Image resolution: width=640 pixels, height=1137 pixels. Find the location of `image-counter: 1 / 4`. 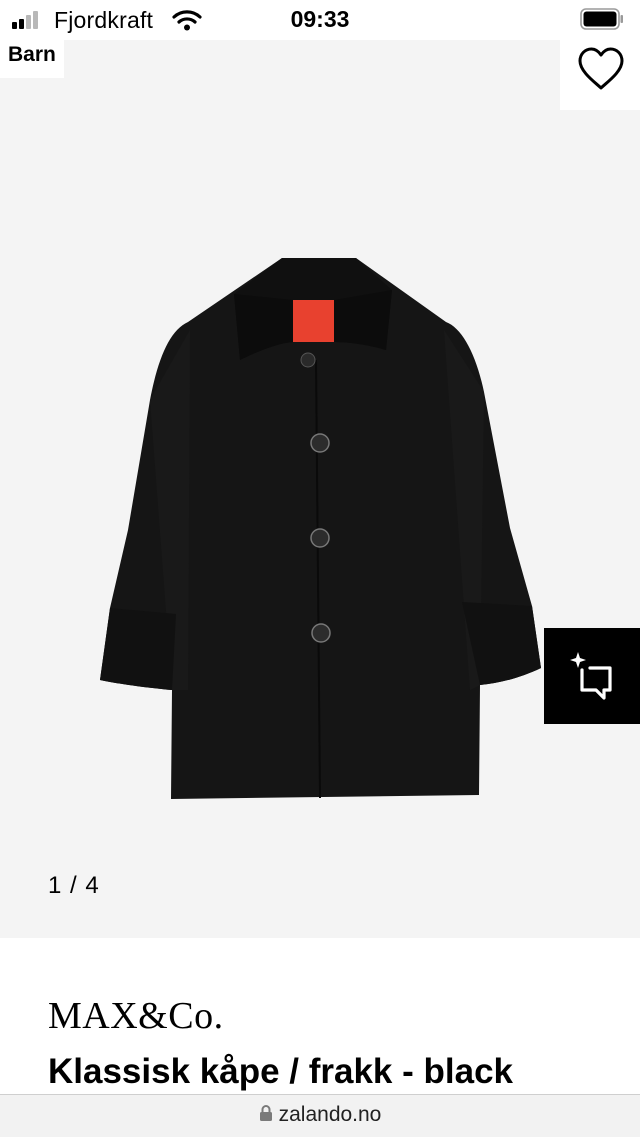

image-counter: 1 / 4 is located at coordinates (74, 885).